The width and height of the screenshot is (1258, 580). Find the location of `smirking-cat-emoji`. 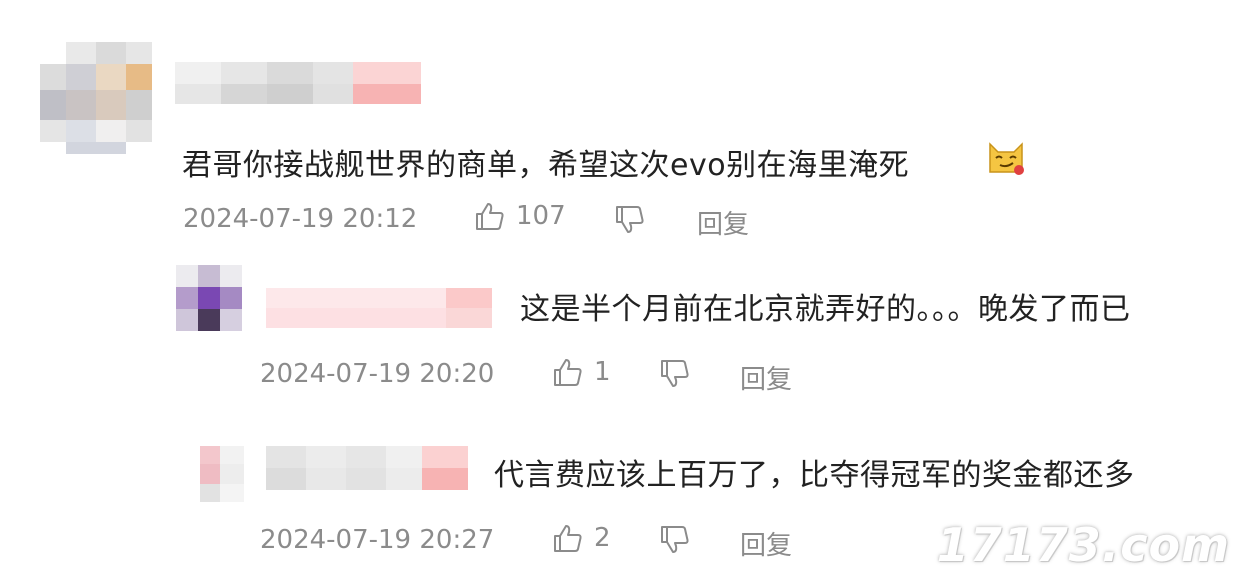

smirking-cat-emoji is located at coordinates (1006, 158).